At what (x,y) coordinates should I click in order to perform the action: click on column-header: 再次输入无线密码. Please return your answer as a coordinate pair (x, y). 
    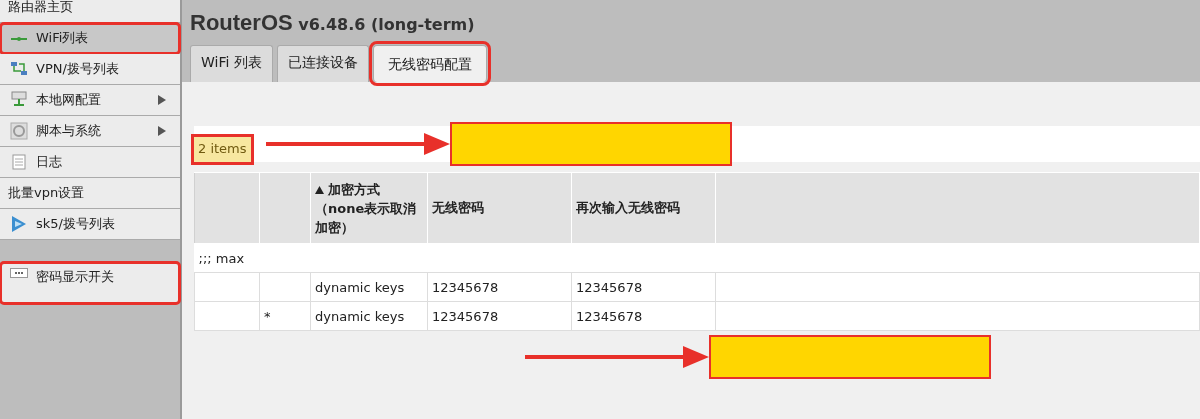
    Looking at the image, I should click on (643, 208).